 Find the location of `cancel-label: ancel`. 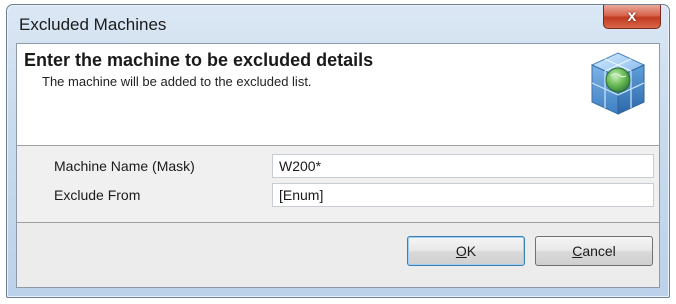

cancel-label: ancel is located at coordinates (599, 251).